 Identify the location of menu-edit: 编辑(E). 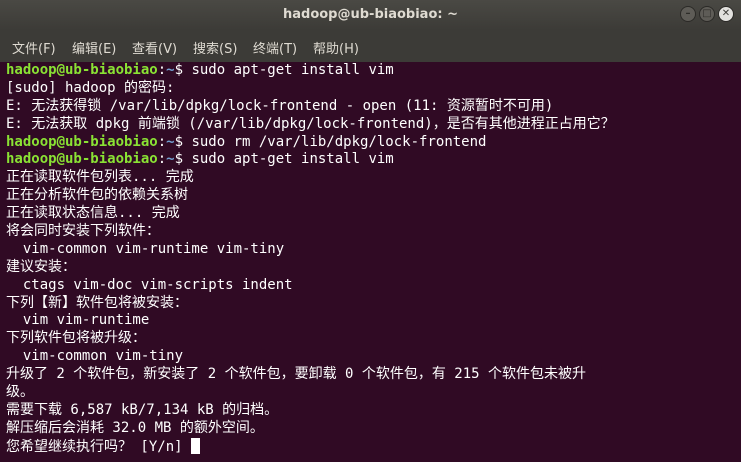
(94, 47).